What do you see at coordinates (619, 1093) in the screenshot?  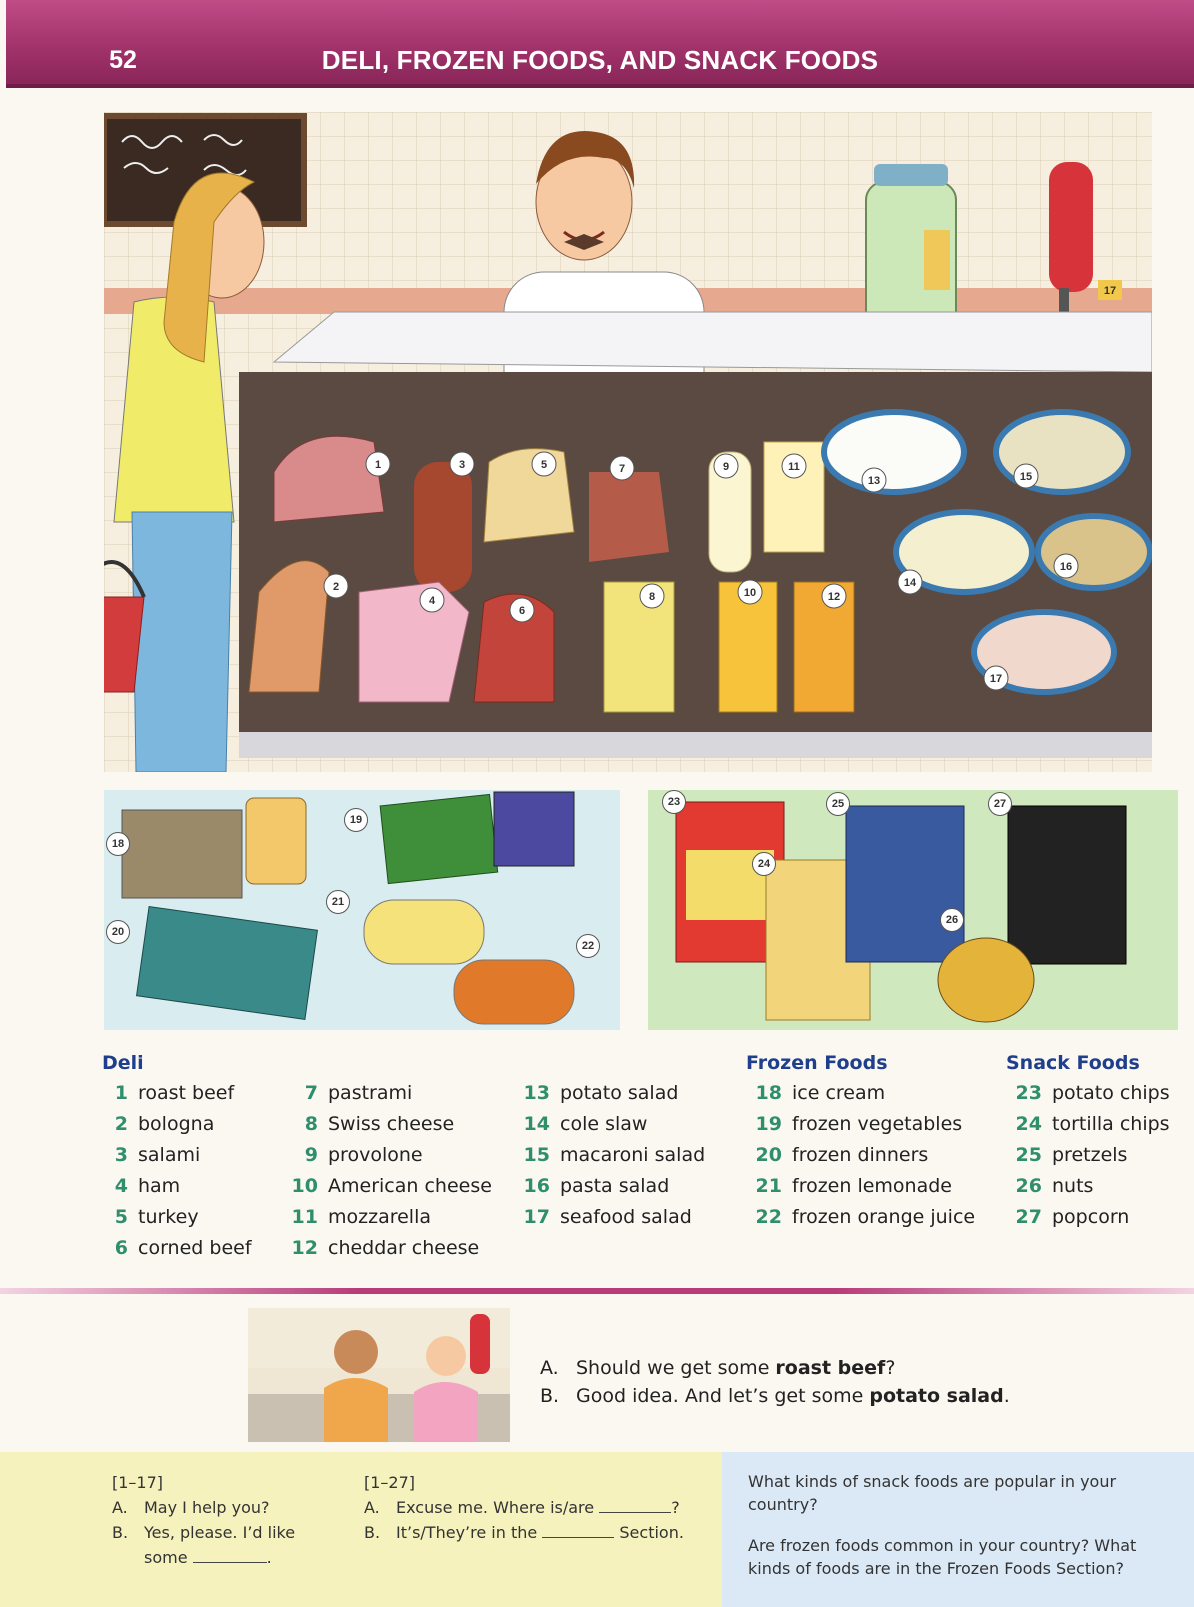 I see `vocab-word: potato salad` at bounding box center [619, 1093].